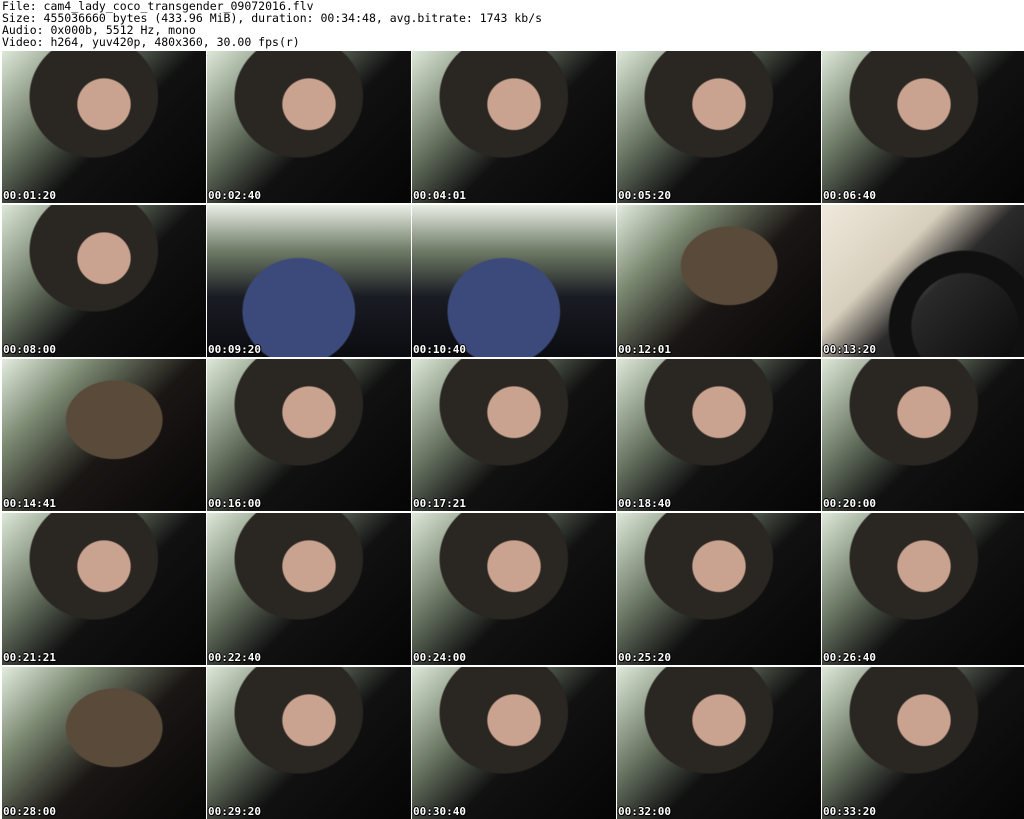 This screenshot has width=1024, height=819. Describe the element at coordinates (29, 811) in the screenshot. I see `thumbnail-timestamp: 00:28:00` at that location.